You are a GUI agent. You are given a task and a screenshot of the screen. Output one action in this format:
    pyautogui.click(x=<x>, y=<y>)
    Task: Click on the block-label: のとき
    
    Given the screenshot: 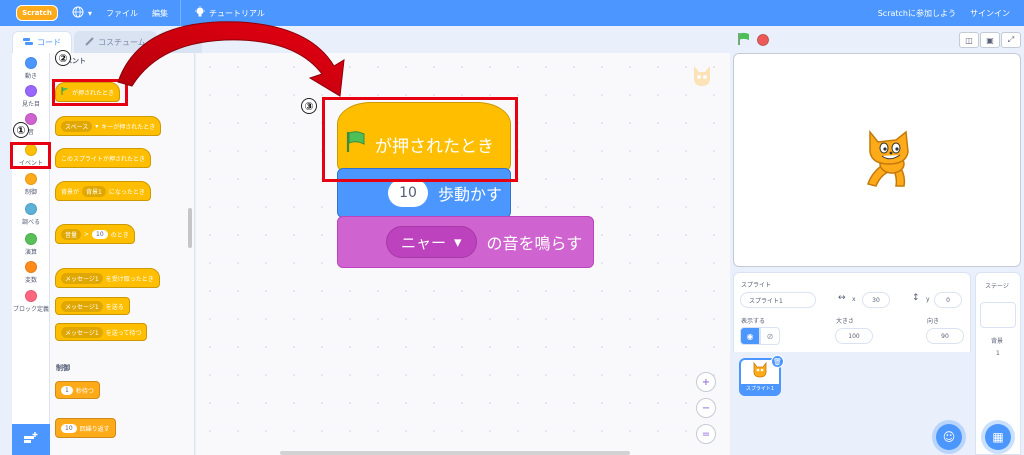 What is the action you would take?
    pyautogui.click(x=119, y=235)
    